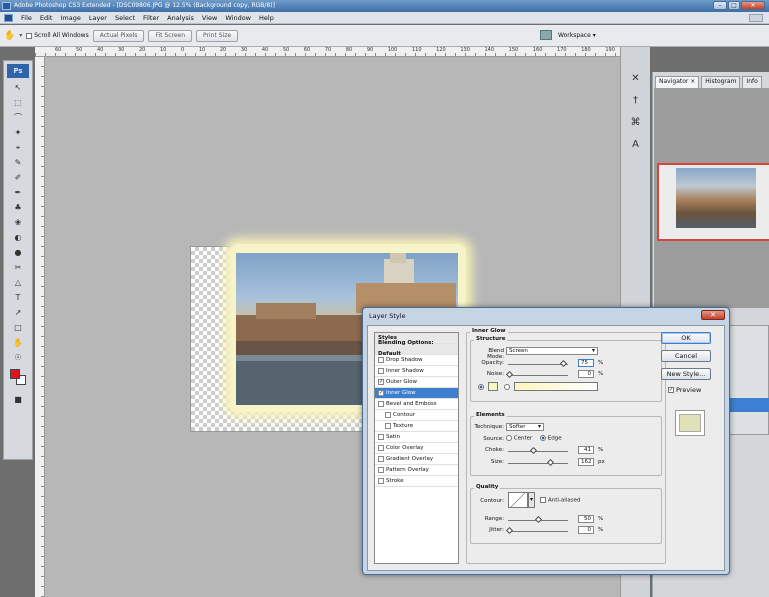  What do you see at coordinates (18, 88) in the screenshot?
I see `move-tool-icon: ↖` at bounding box center [18, 88].